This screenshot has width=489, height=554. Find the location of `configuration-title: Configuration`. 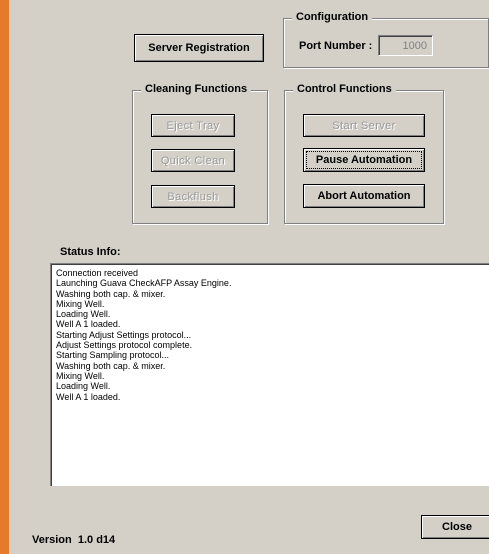

configuration-title: Configuration is located at coordinates (332, 17).